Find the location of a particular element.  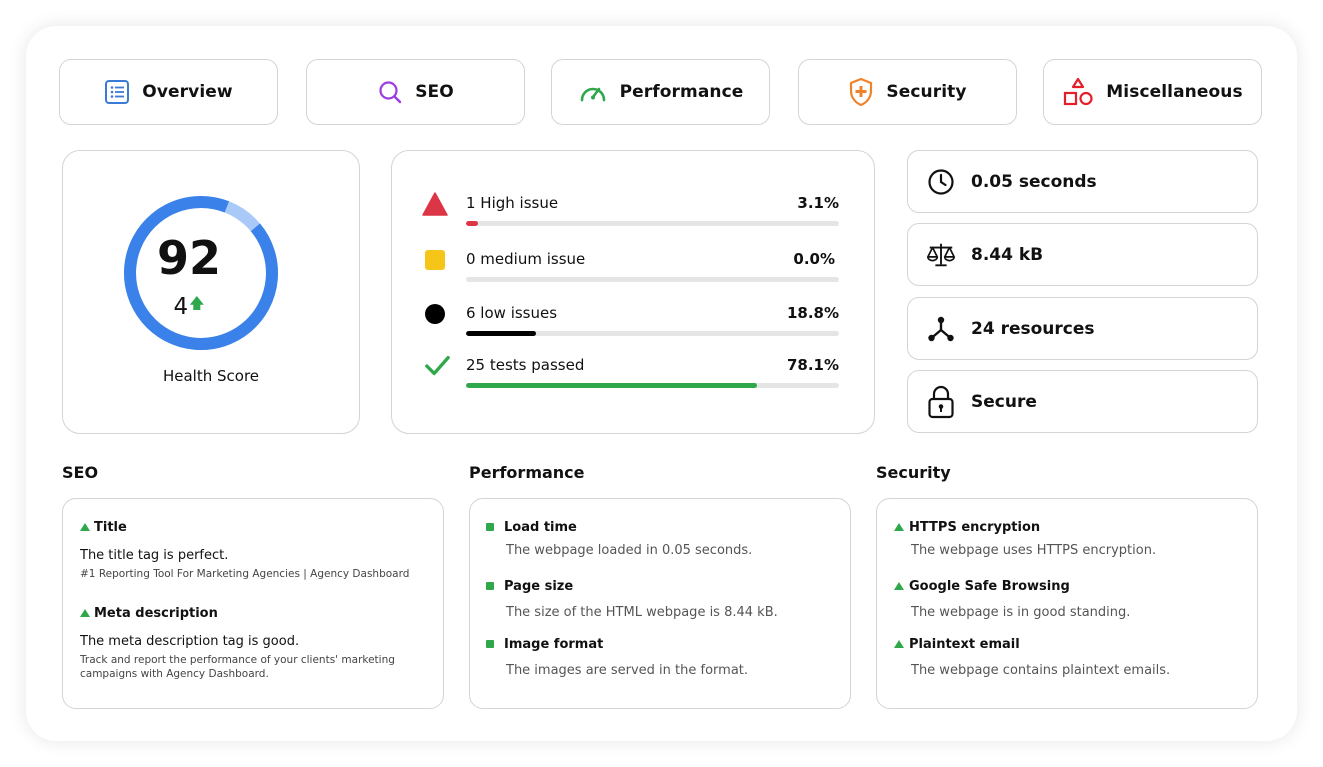

branch-icon is located at coordinates (941, 329).